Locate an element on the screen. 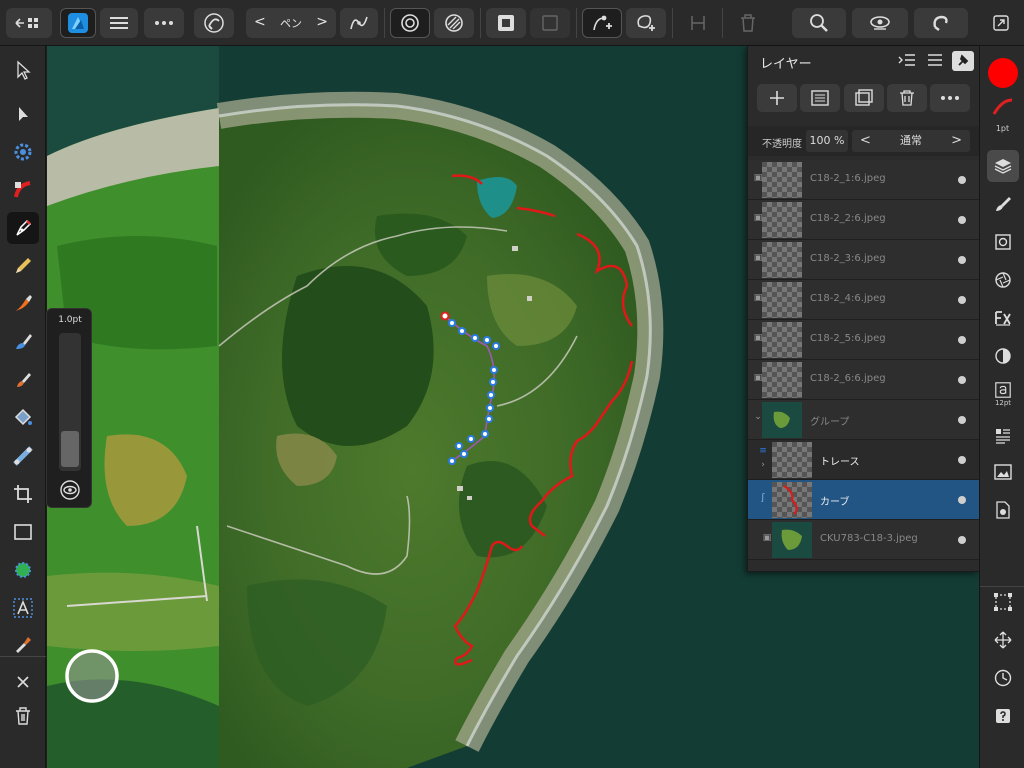 This screenshot has width=1024, height=768. delete-button is located at coordinates (23, 716).